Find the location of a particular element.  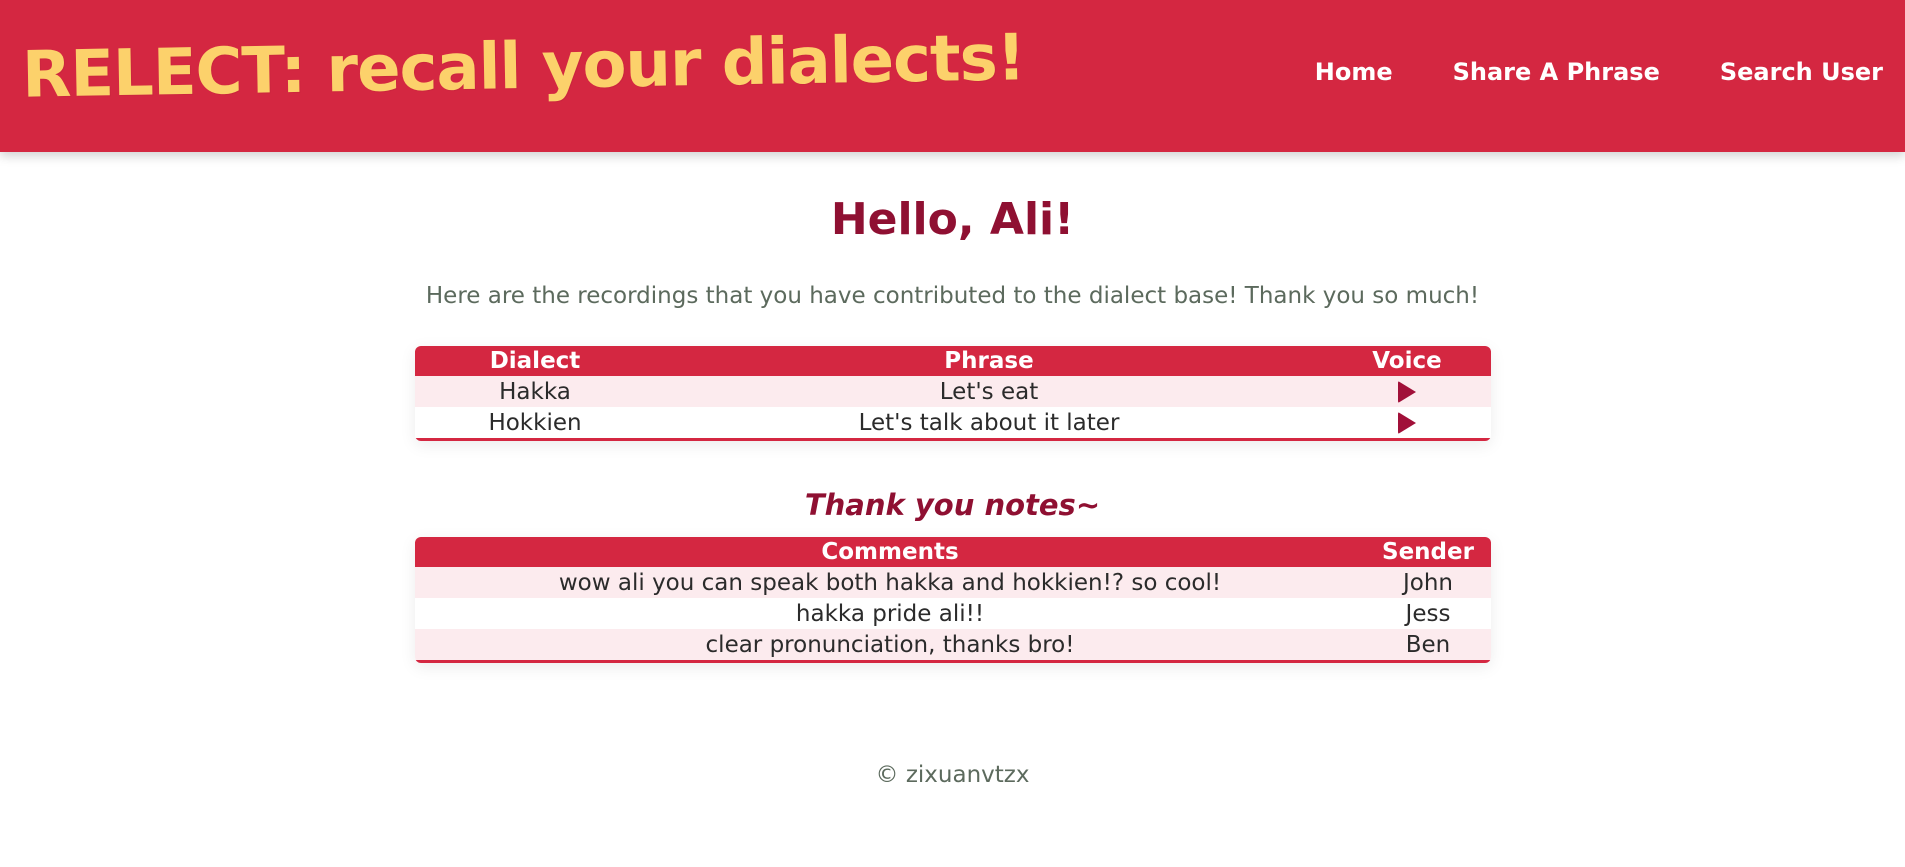

table-header-row: Comments Sender is located at coordinates (953, 552).